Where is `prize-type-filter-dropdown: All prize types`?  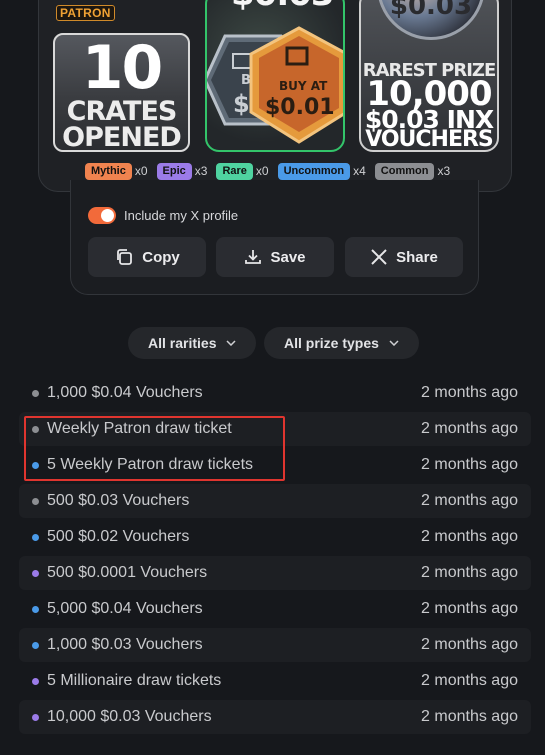 prize-type-filter-dropdown: All prize types is located at coordinates (341, 343).